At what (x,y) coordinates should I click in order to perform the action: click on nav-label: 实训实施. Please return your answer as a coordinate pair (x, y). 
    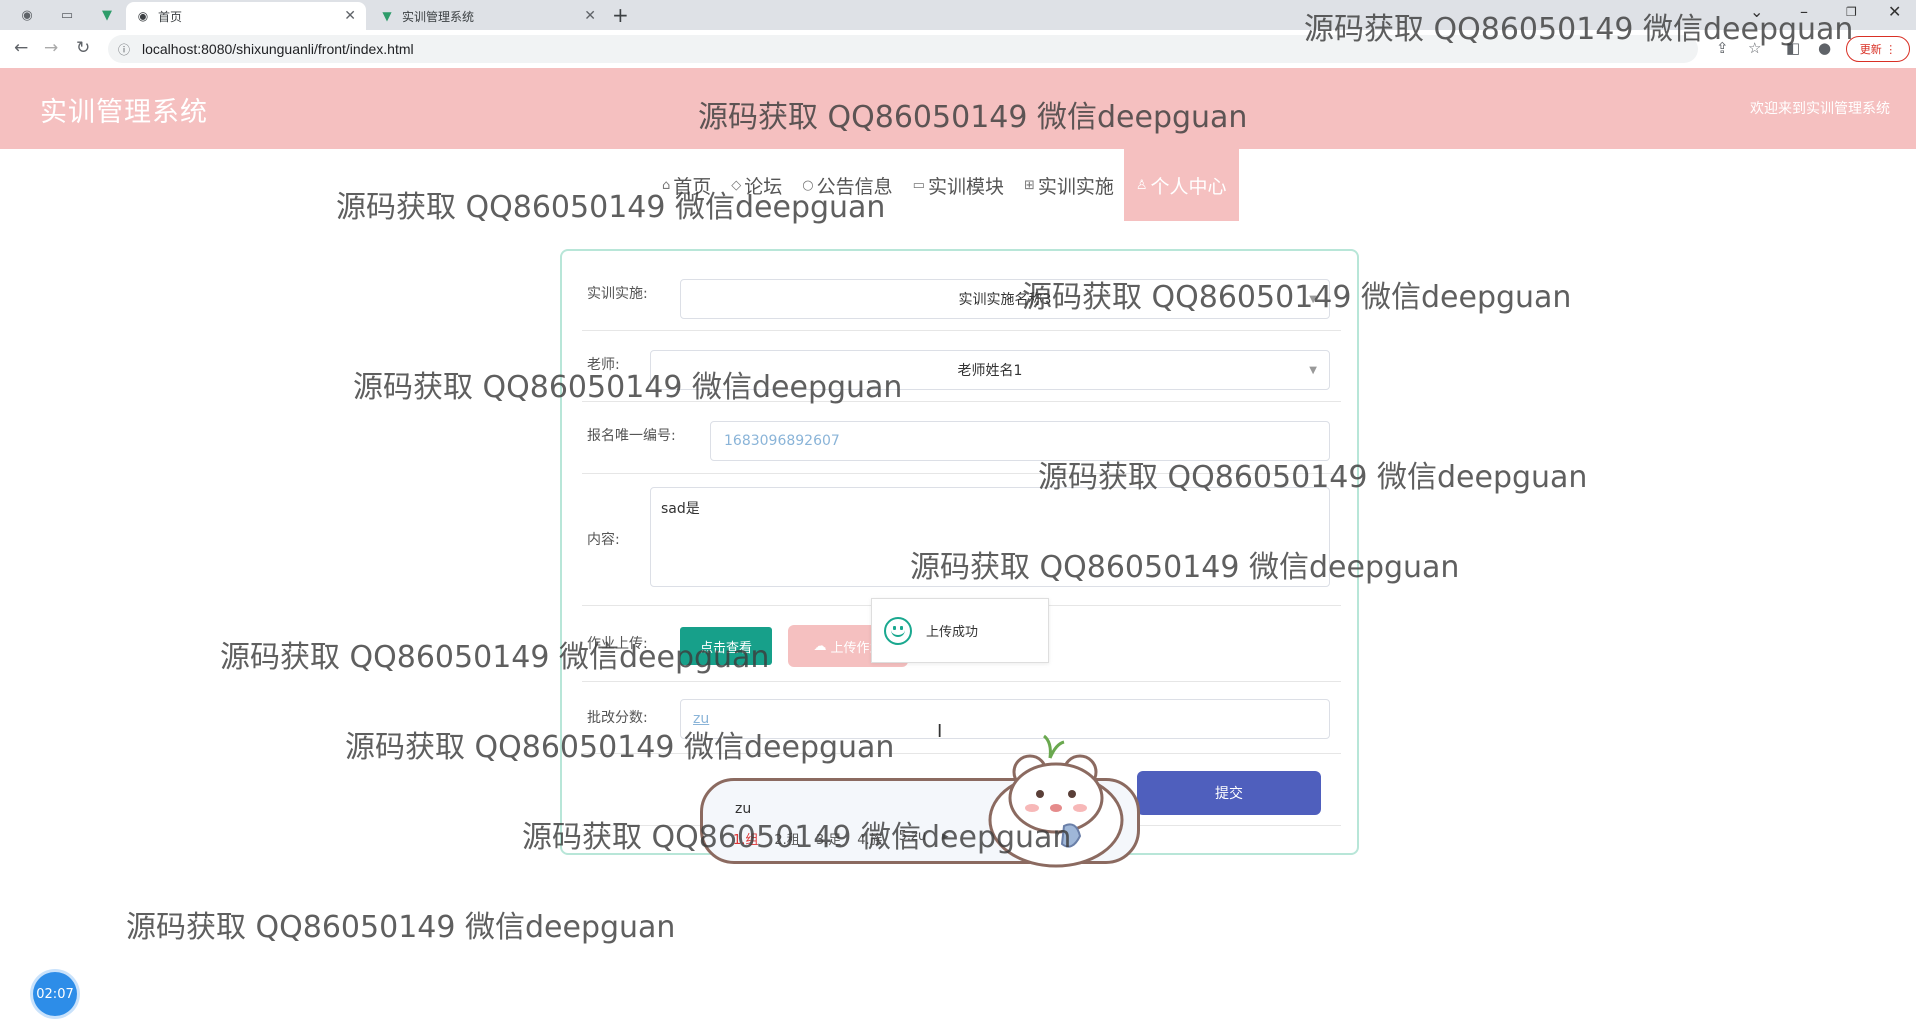
    Looking at the image, I should click on (1075, 186).